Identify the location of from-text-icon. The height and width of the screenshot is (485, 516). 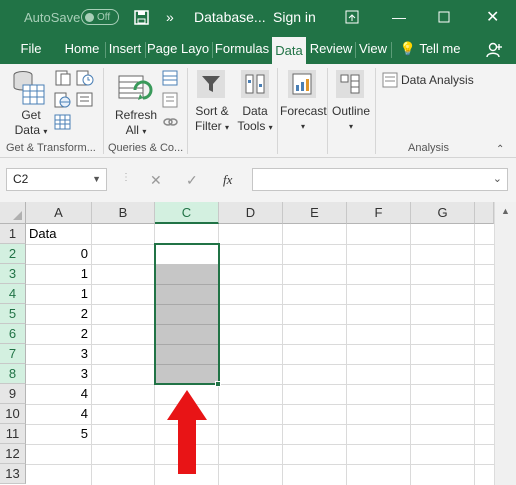
(63, 79).